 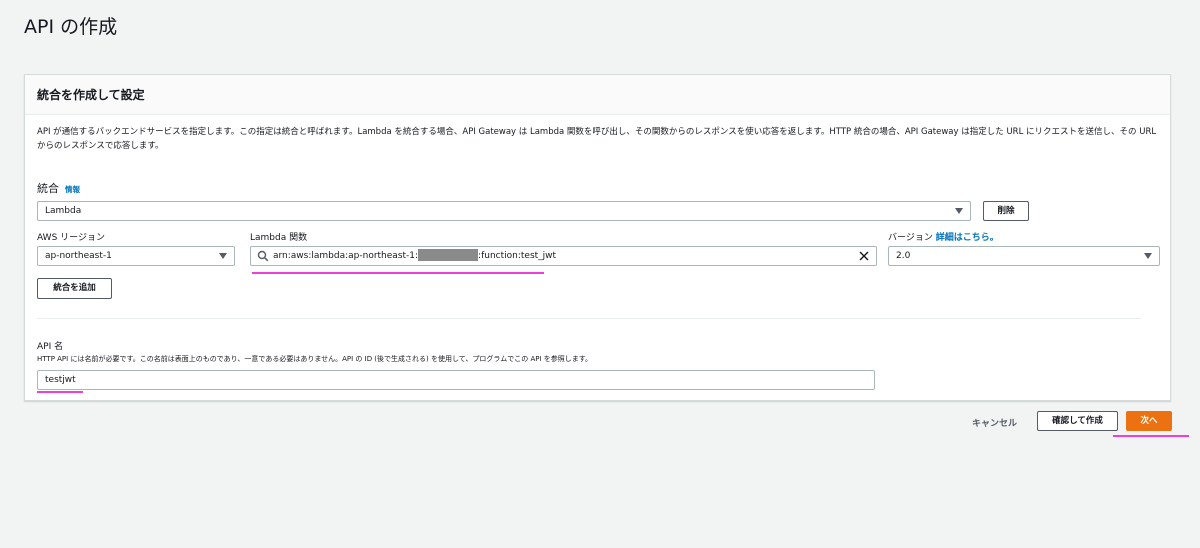 I want to click on api-name-input: testjwt, so click(x=456, y=380).